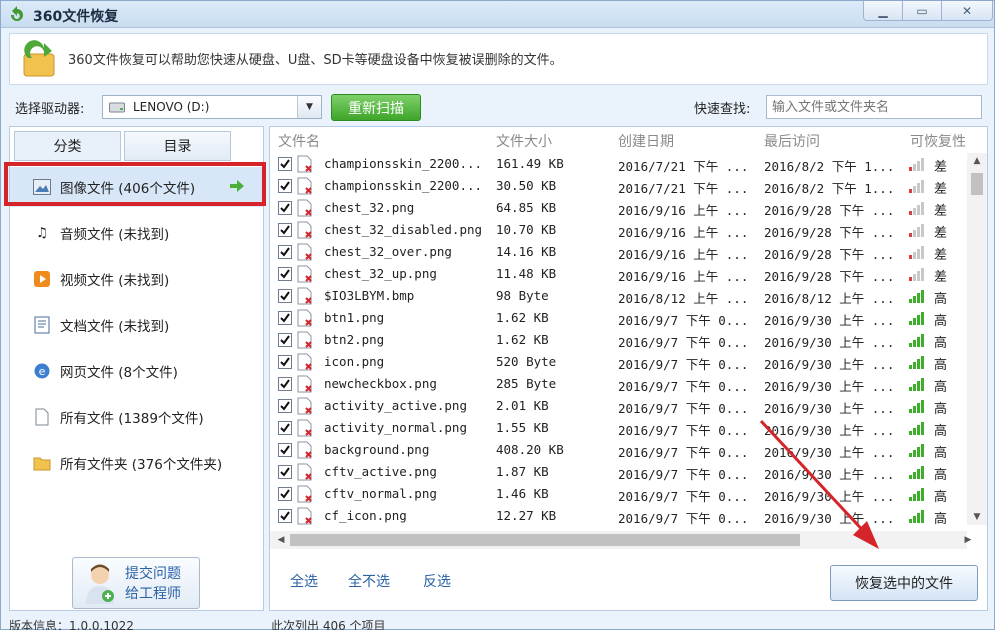  What do you see at coordinates (299, 141) in the screenshot?
I see `column-header-name: 文件名` at bounding box center [299, 141].